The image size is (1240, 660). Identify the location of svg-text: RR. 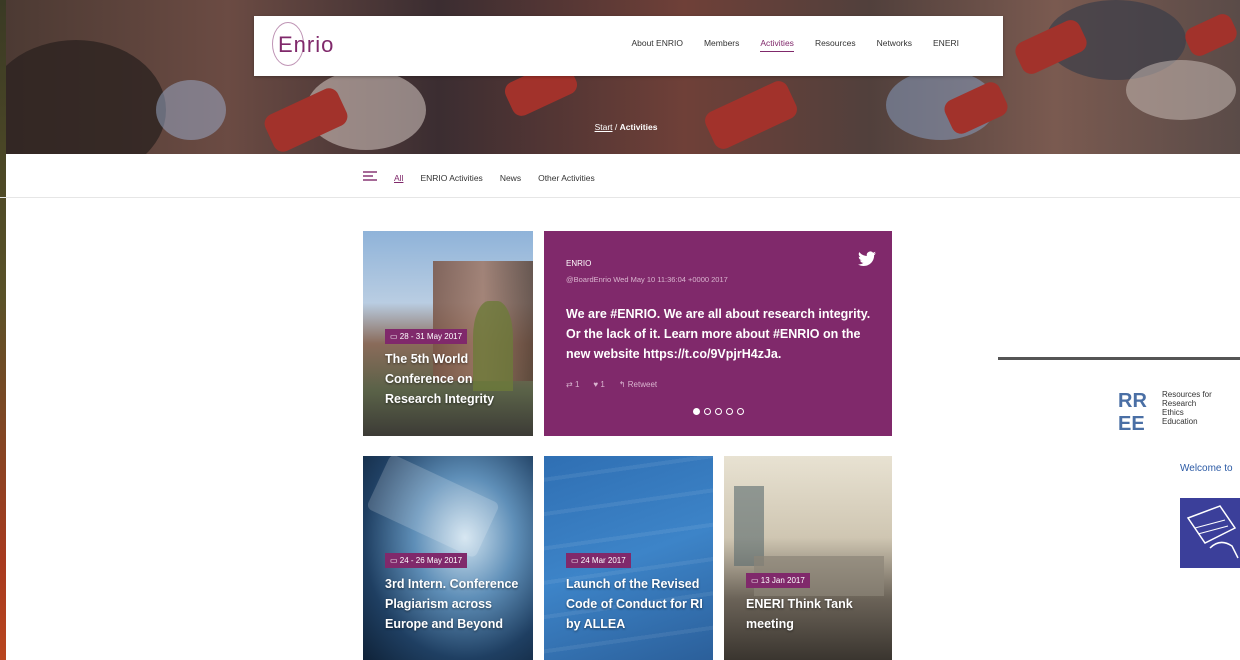
(1132, 401).